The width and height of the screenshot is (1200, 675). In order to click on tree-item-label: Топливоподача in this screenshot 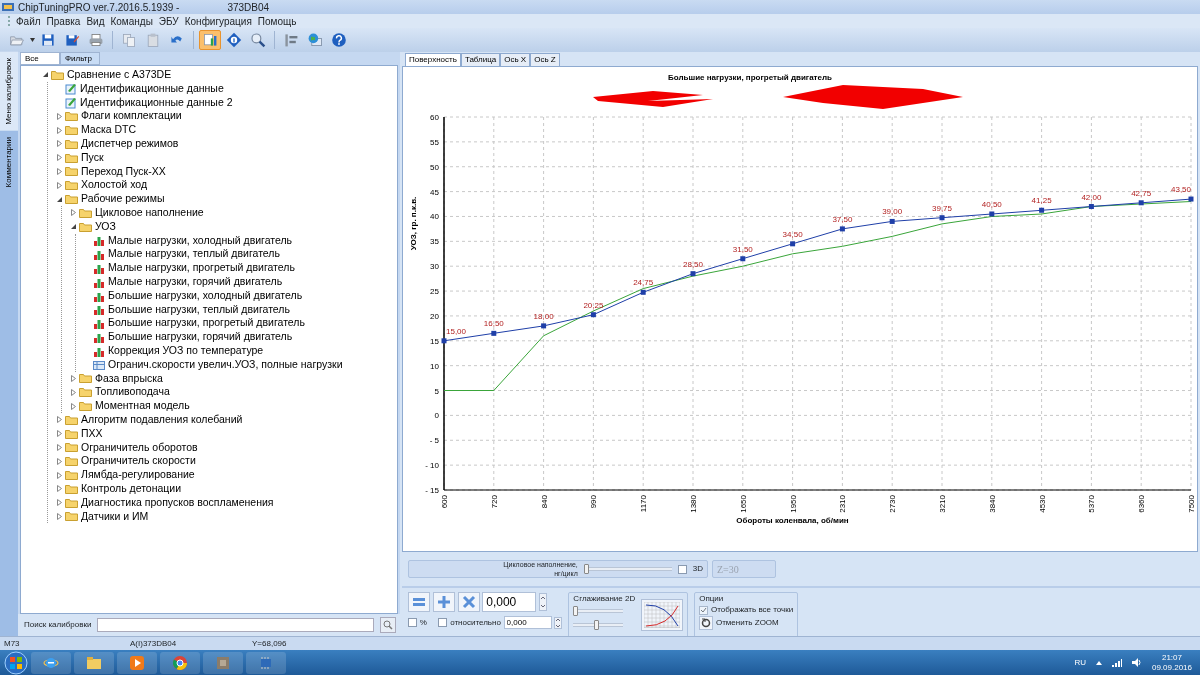, I will do `click(132, 392)`.